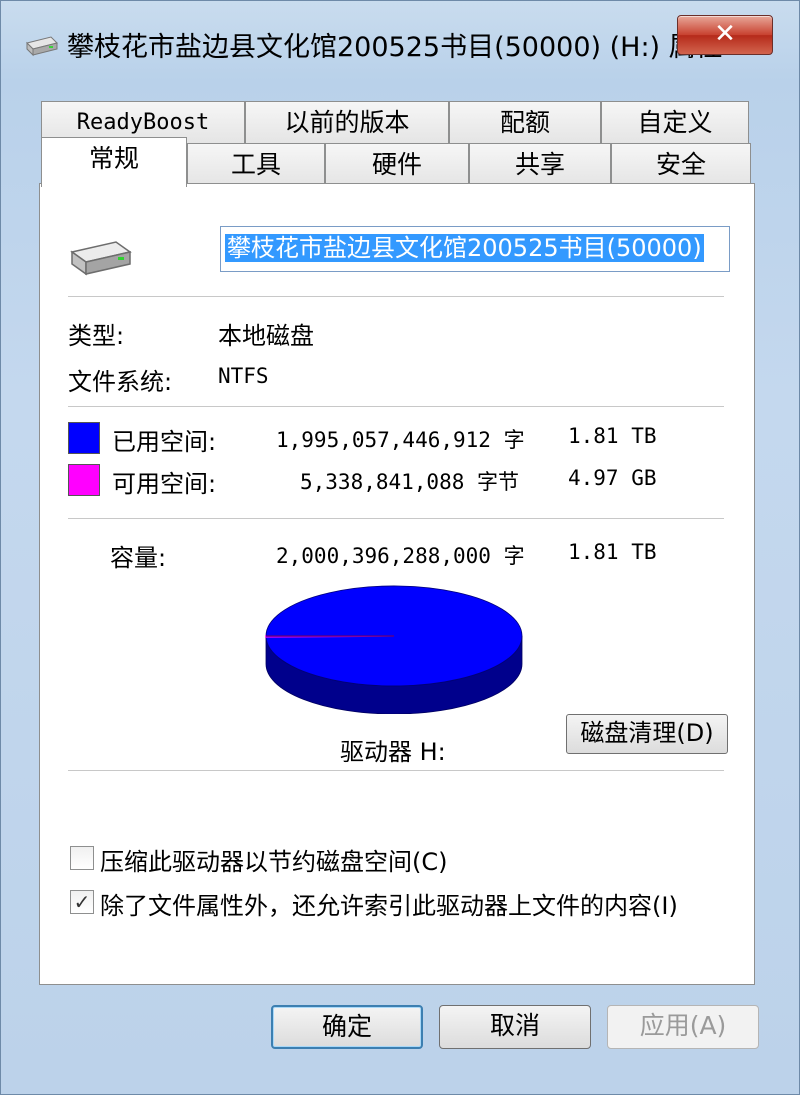 The height and width of the screenshot is (1095, 800). What do you see at coordinates (347, 123) in the screenshot?
I see `tab-previous-versions: 以前的版本` at bounding box center [347, 123].